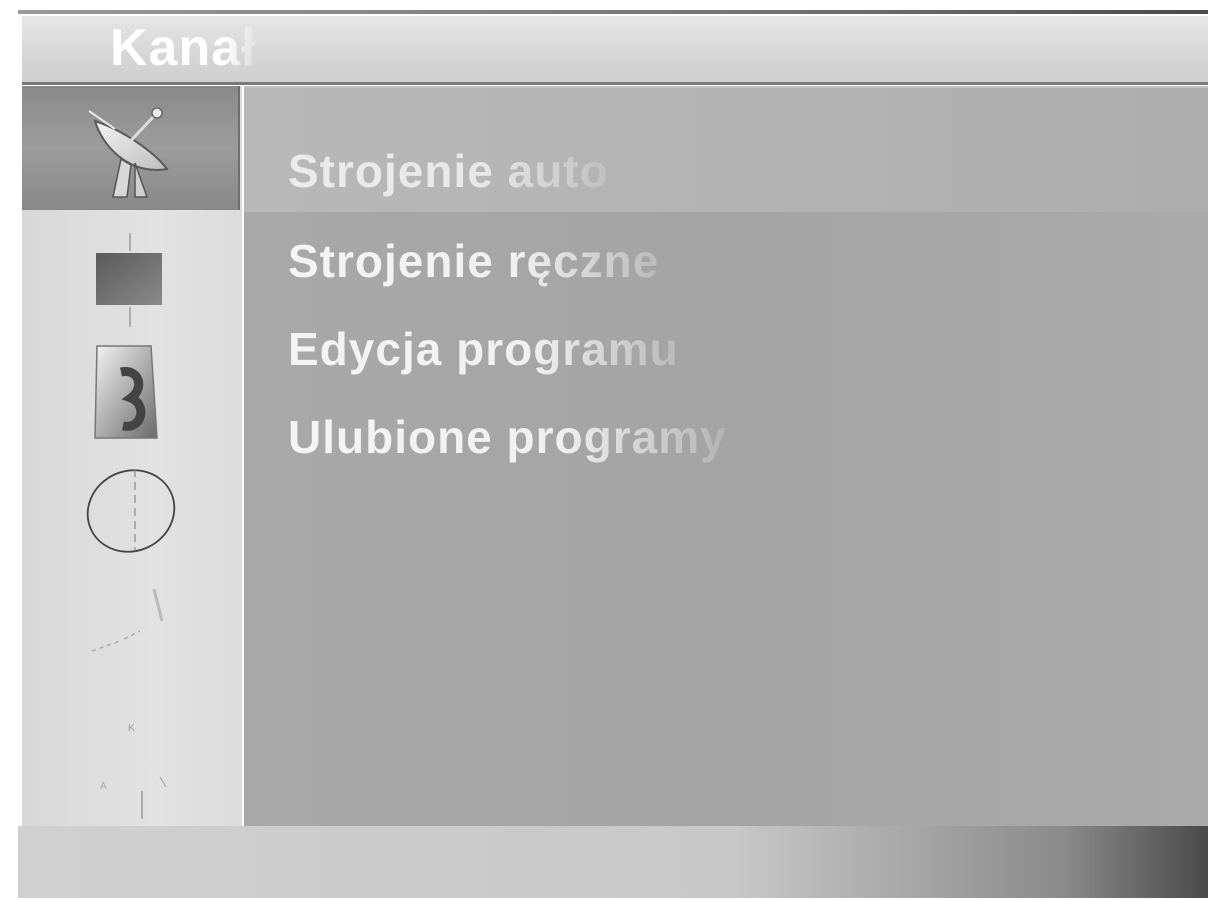  Describe the element at coordinates (613, 12) in the screenshot. I see `top-divider` at that location.